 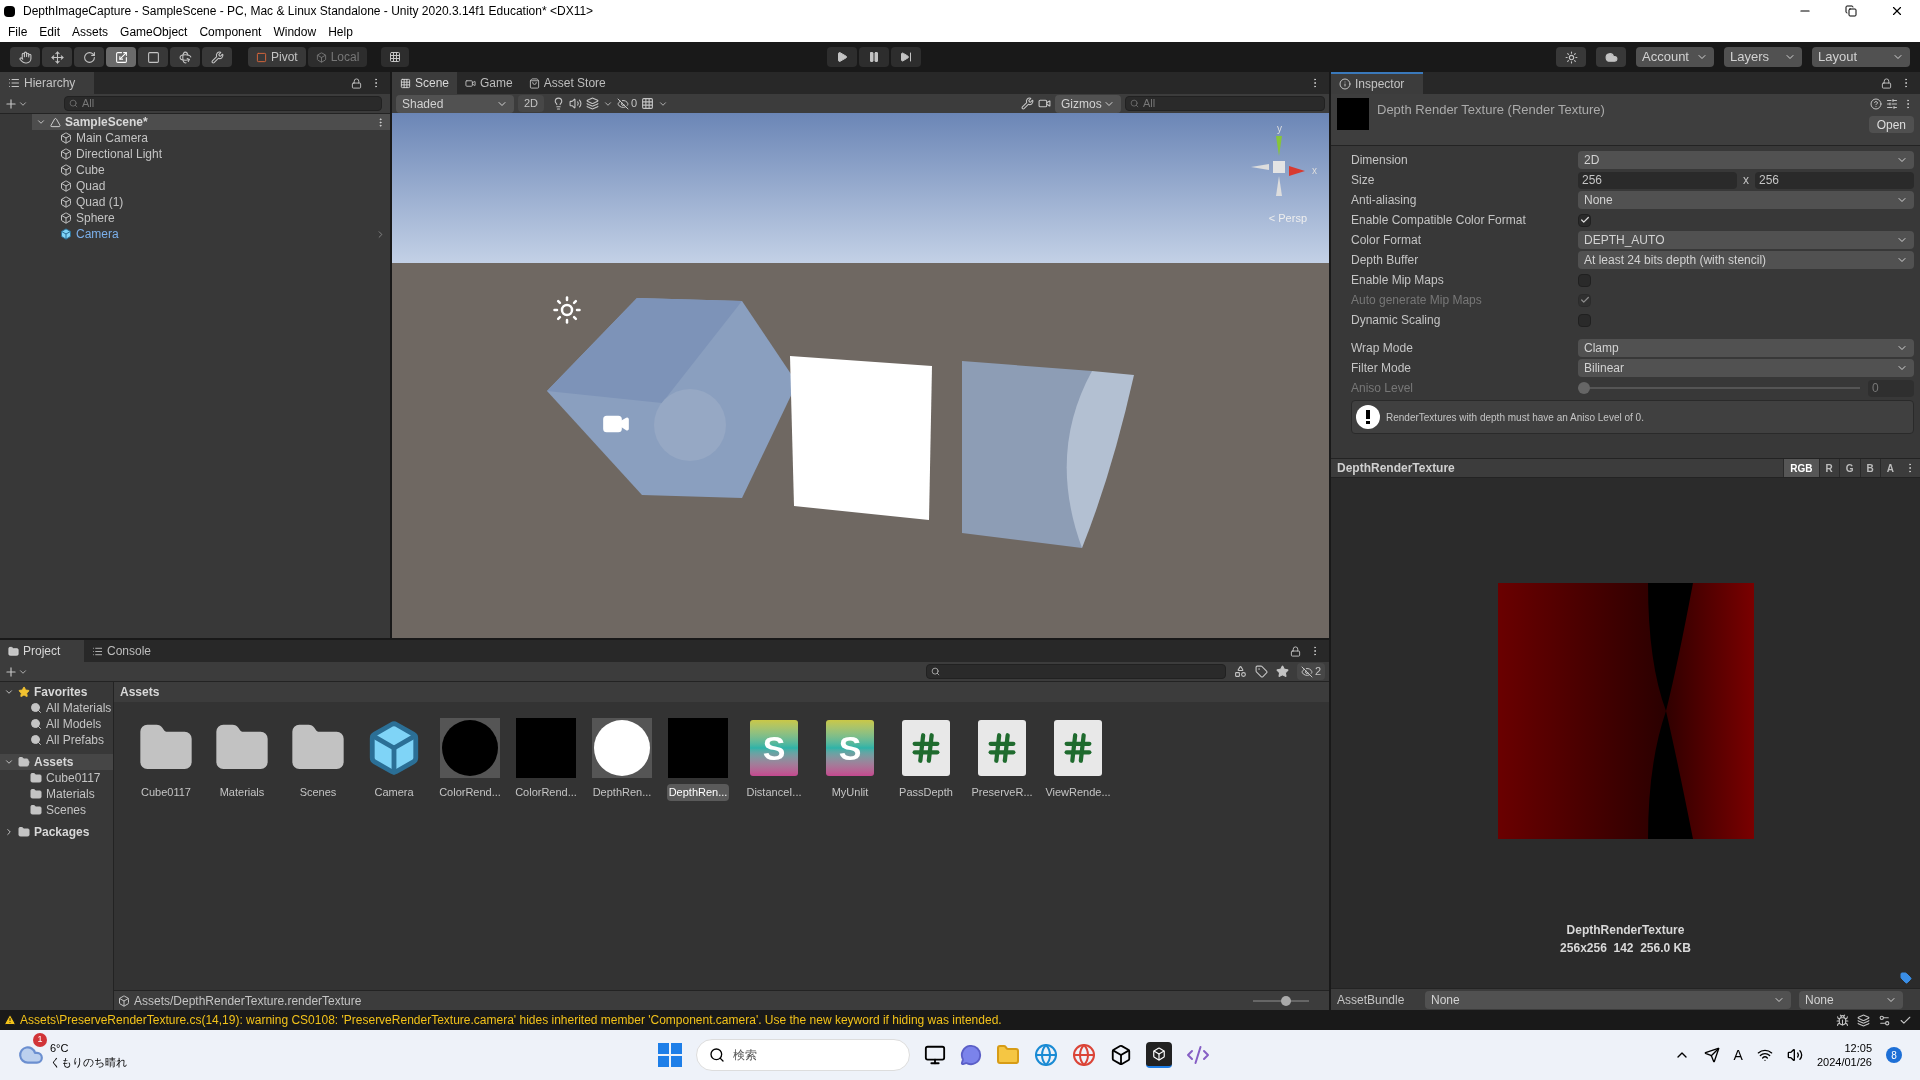 What do you see at coordinates (1121, 1055) in the screenshot?
I see `cube-app-icon` at bounding box center [1121, 1055].